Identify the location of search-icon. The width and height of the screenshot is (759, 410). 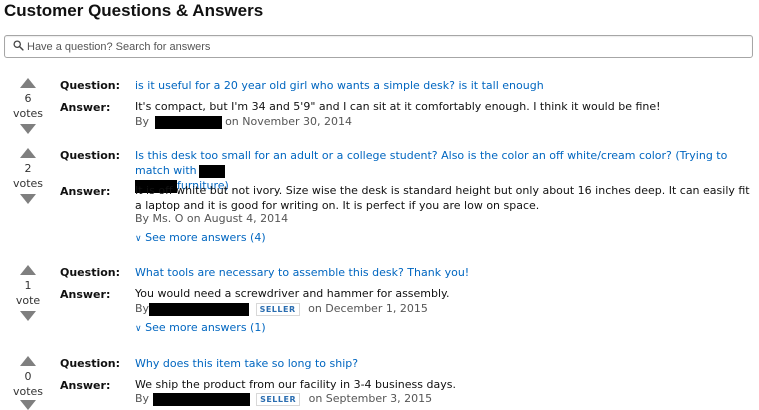
(18, 45).